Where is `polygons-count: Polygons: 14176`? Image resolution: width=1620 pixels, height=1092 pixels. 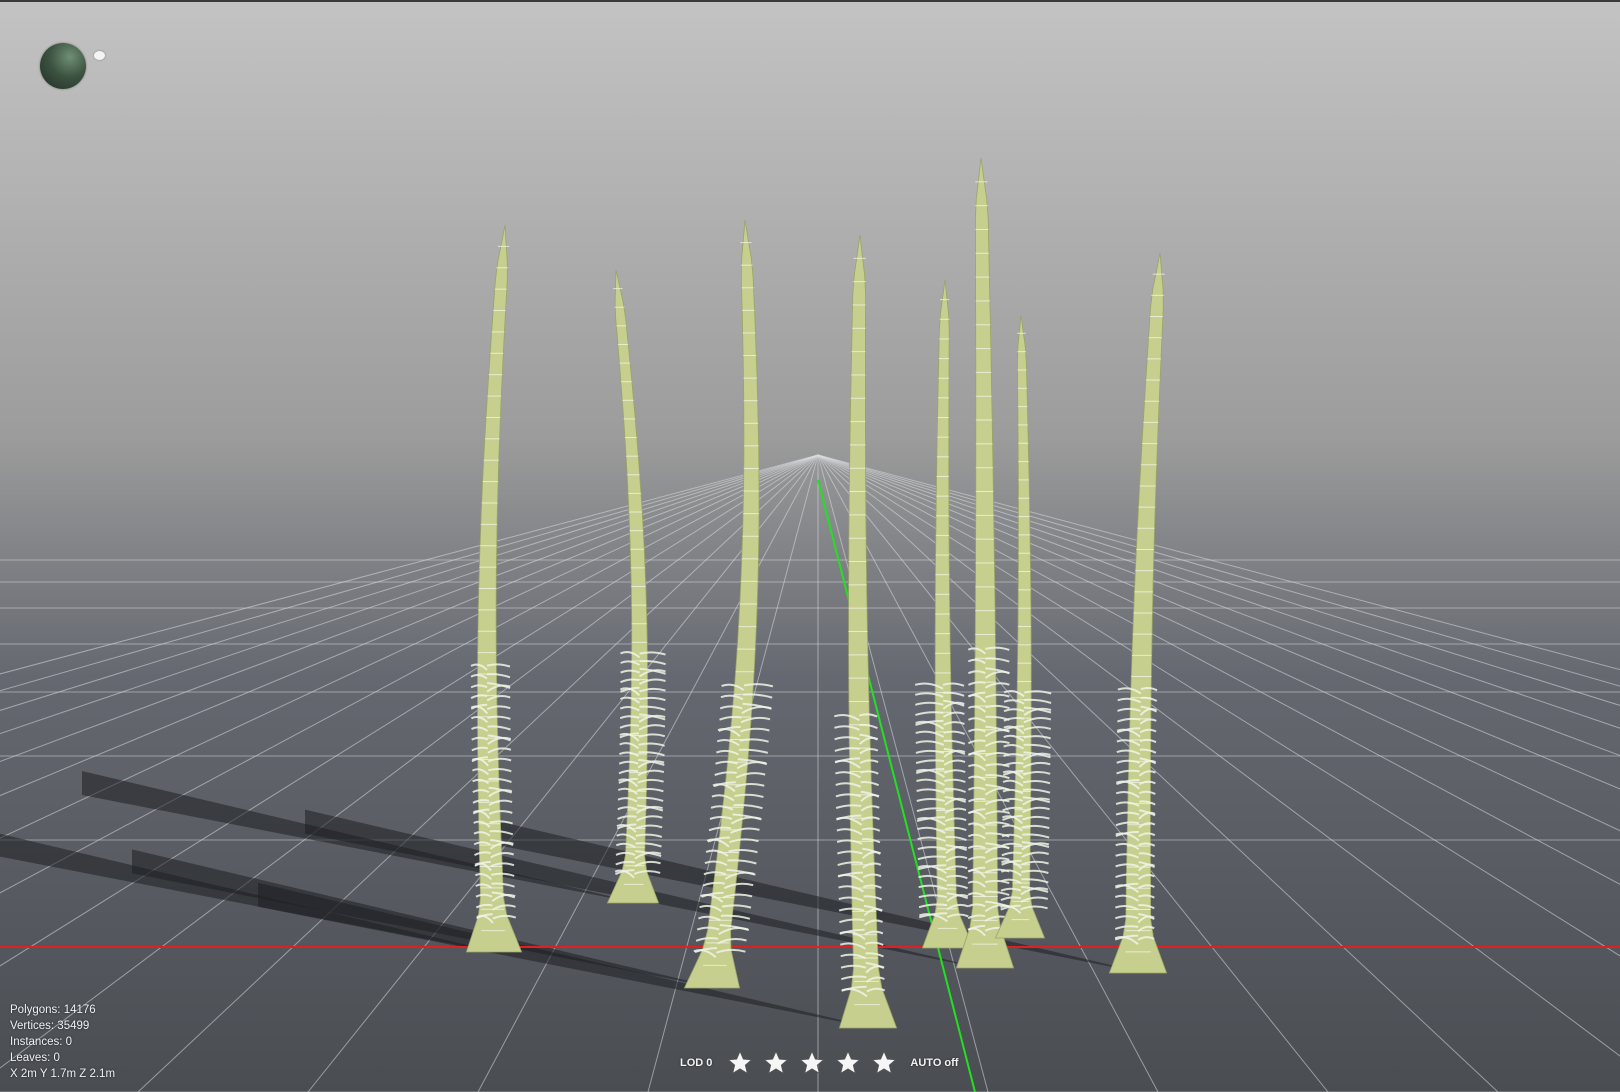 polygons-count: Polygons: 14176 is located at coordinates (53, 1010).